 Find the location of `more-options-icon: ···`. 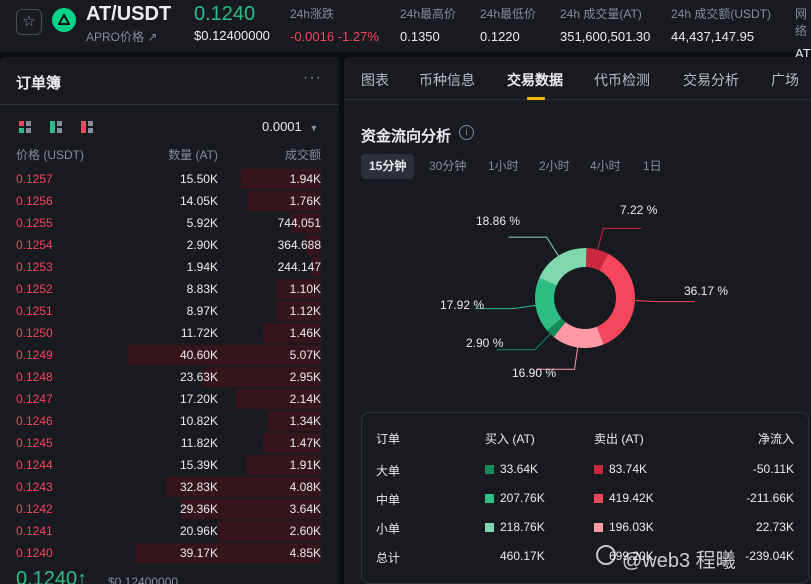

more-options-icon: ··· is located at coordinates (312, 78).